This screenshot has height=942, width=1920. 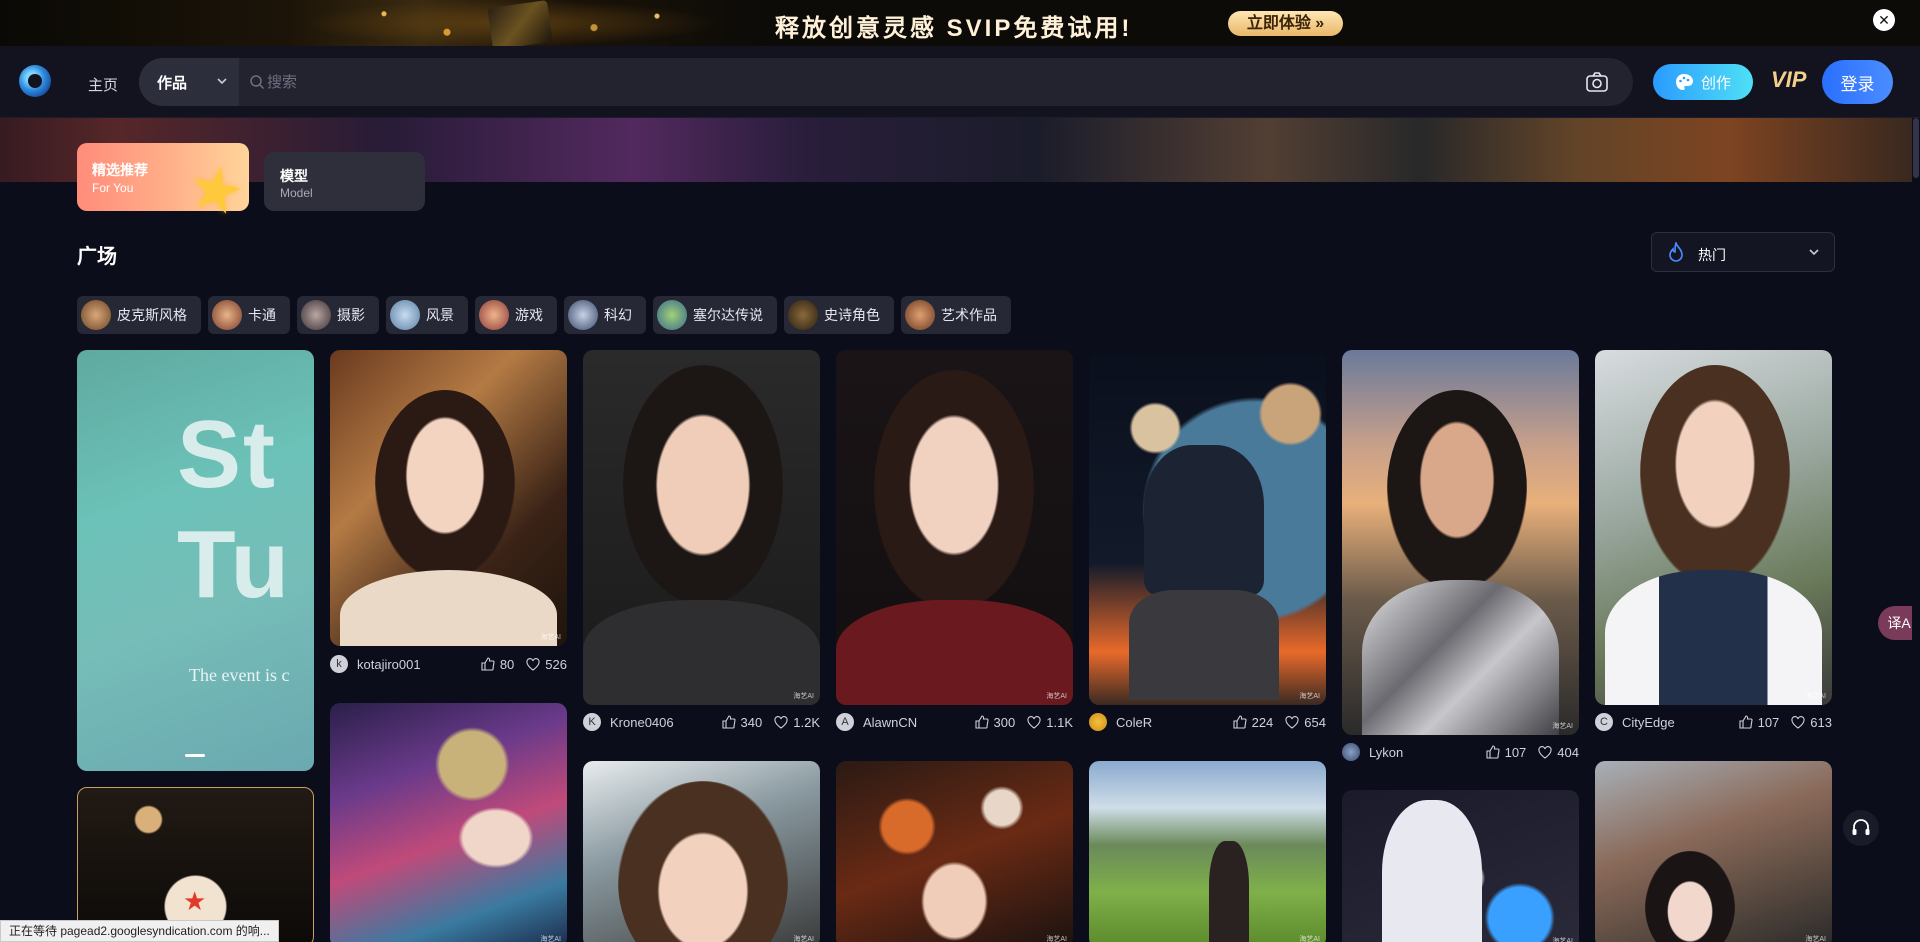 I want to click on search-input, so click(x=867, y=82).